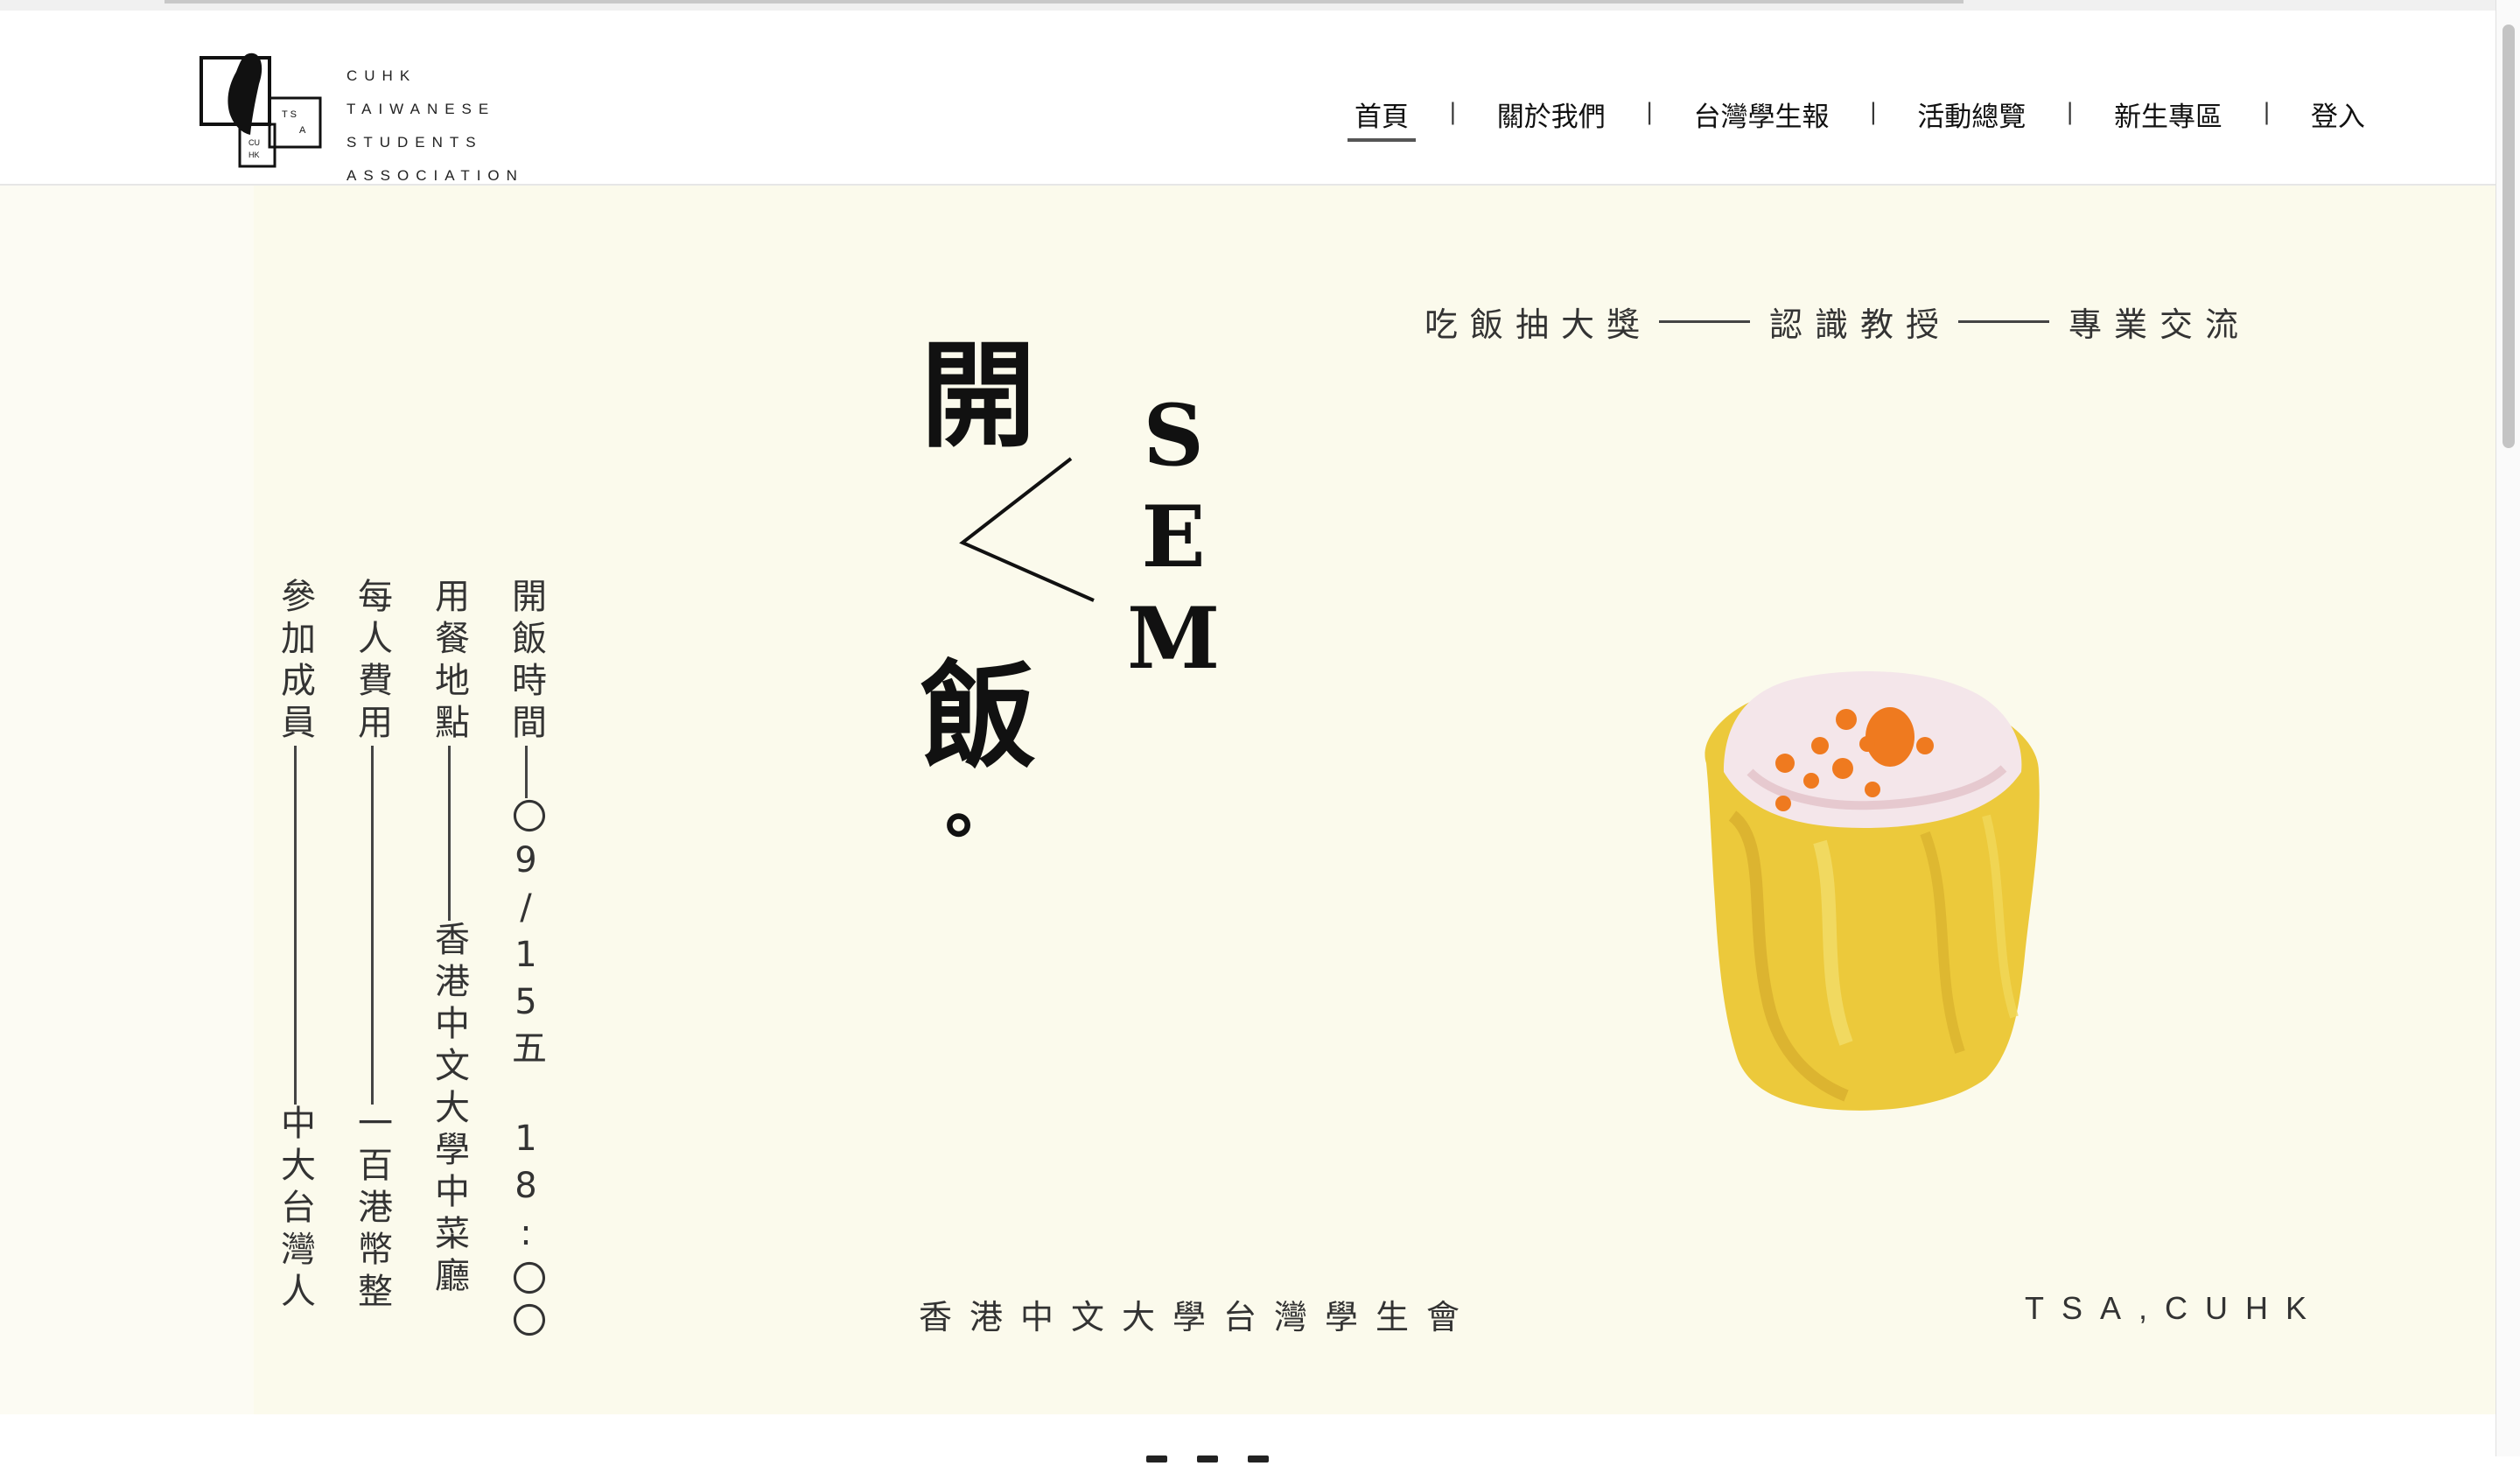 This screenshot has width=2520, height=1466. I want to click on info-column-venue: 用餐地點香港中文大學中菜廳, so click(449, 938).